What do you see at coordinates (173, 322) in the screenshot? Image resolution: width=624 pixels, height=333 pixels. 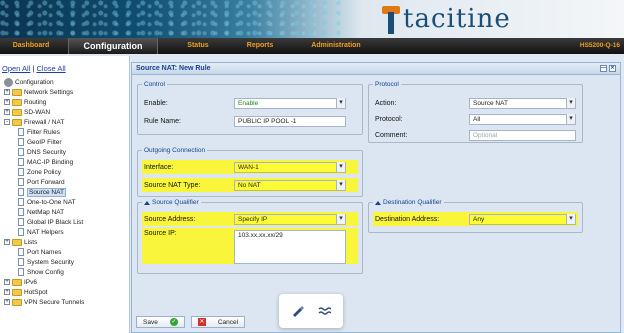 I see `check-icon: ✓` at bounding box center [173, 322].